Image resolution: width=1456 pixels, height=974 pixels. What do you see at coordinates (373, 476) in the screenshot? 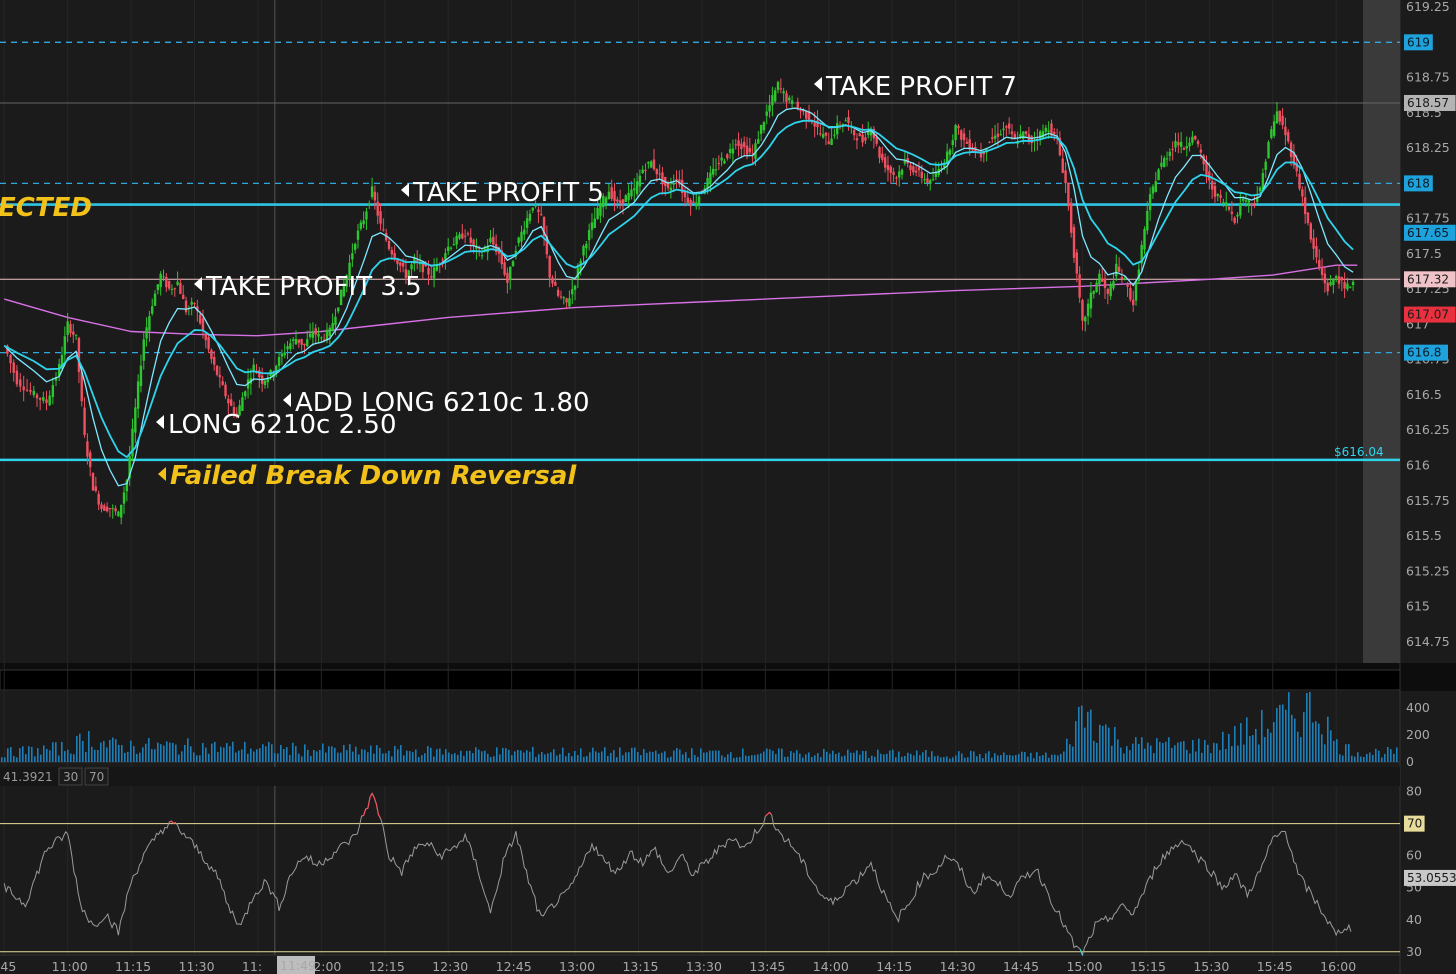
I see `annotation-failed-breakdown: Failed Break Down Reversal` at bounding box center [373, 476].